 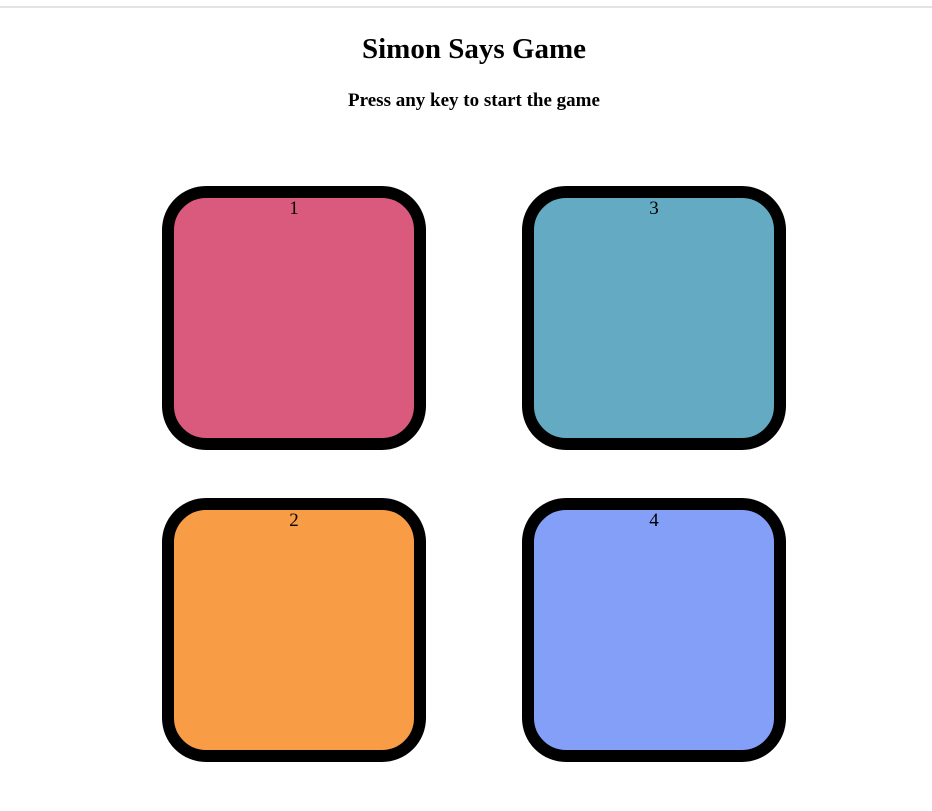 I want to click on tile-label: 2, so click(x=294, y=520).